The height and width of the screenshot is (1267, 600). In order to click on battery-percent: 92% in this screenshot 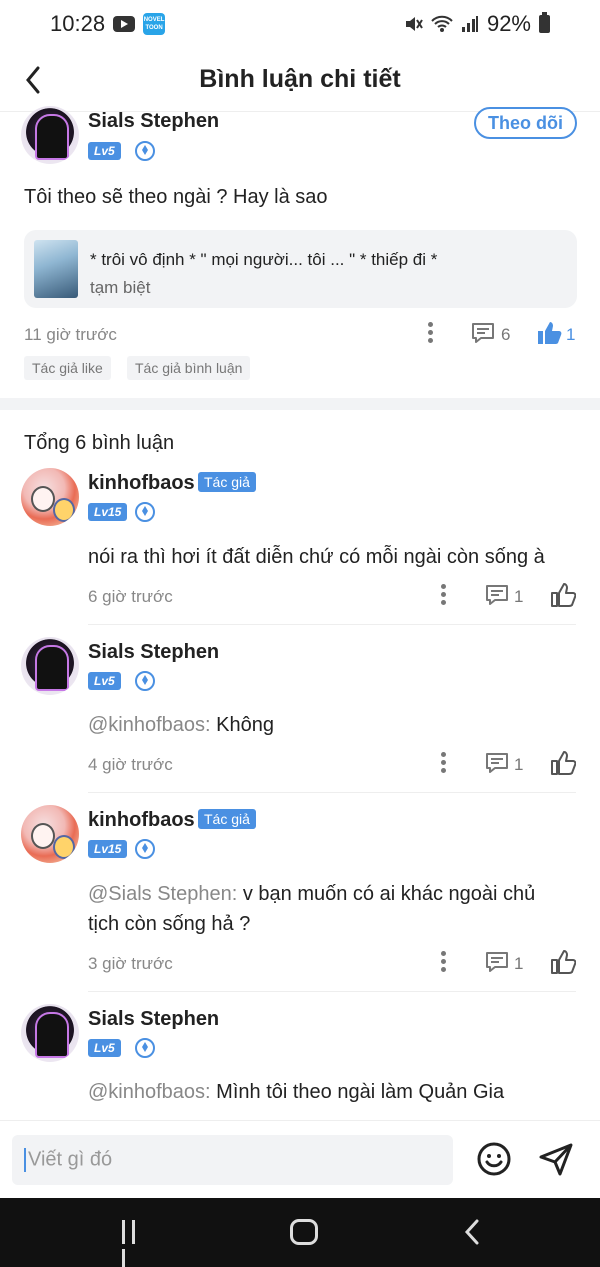, I will do `click(508, 23)`.